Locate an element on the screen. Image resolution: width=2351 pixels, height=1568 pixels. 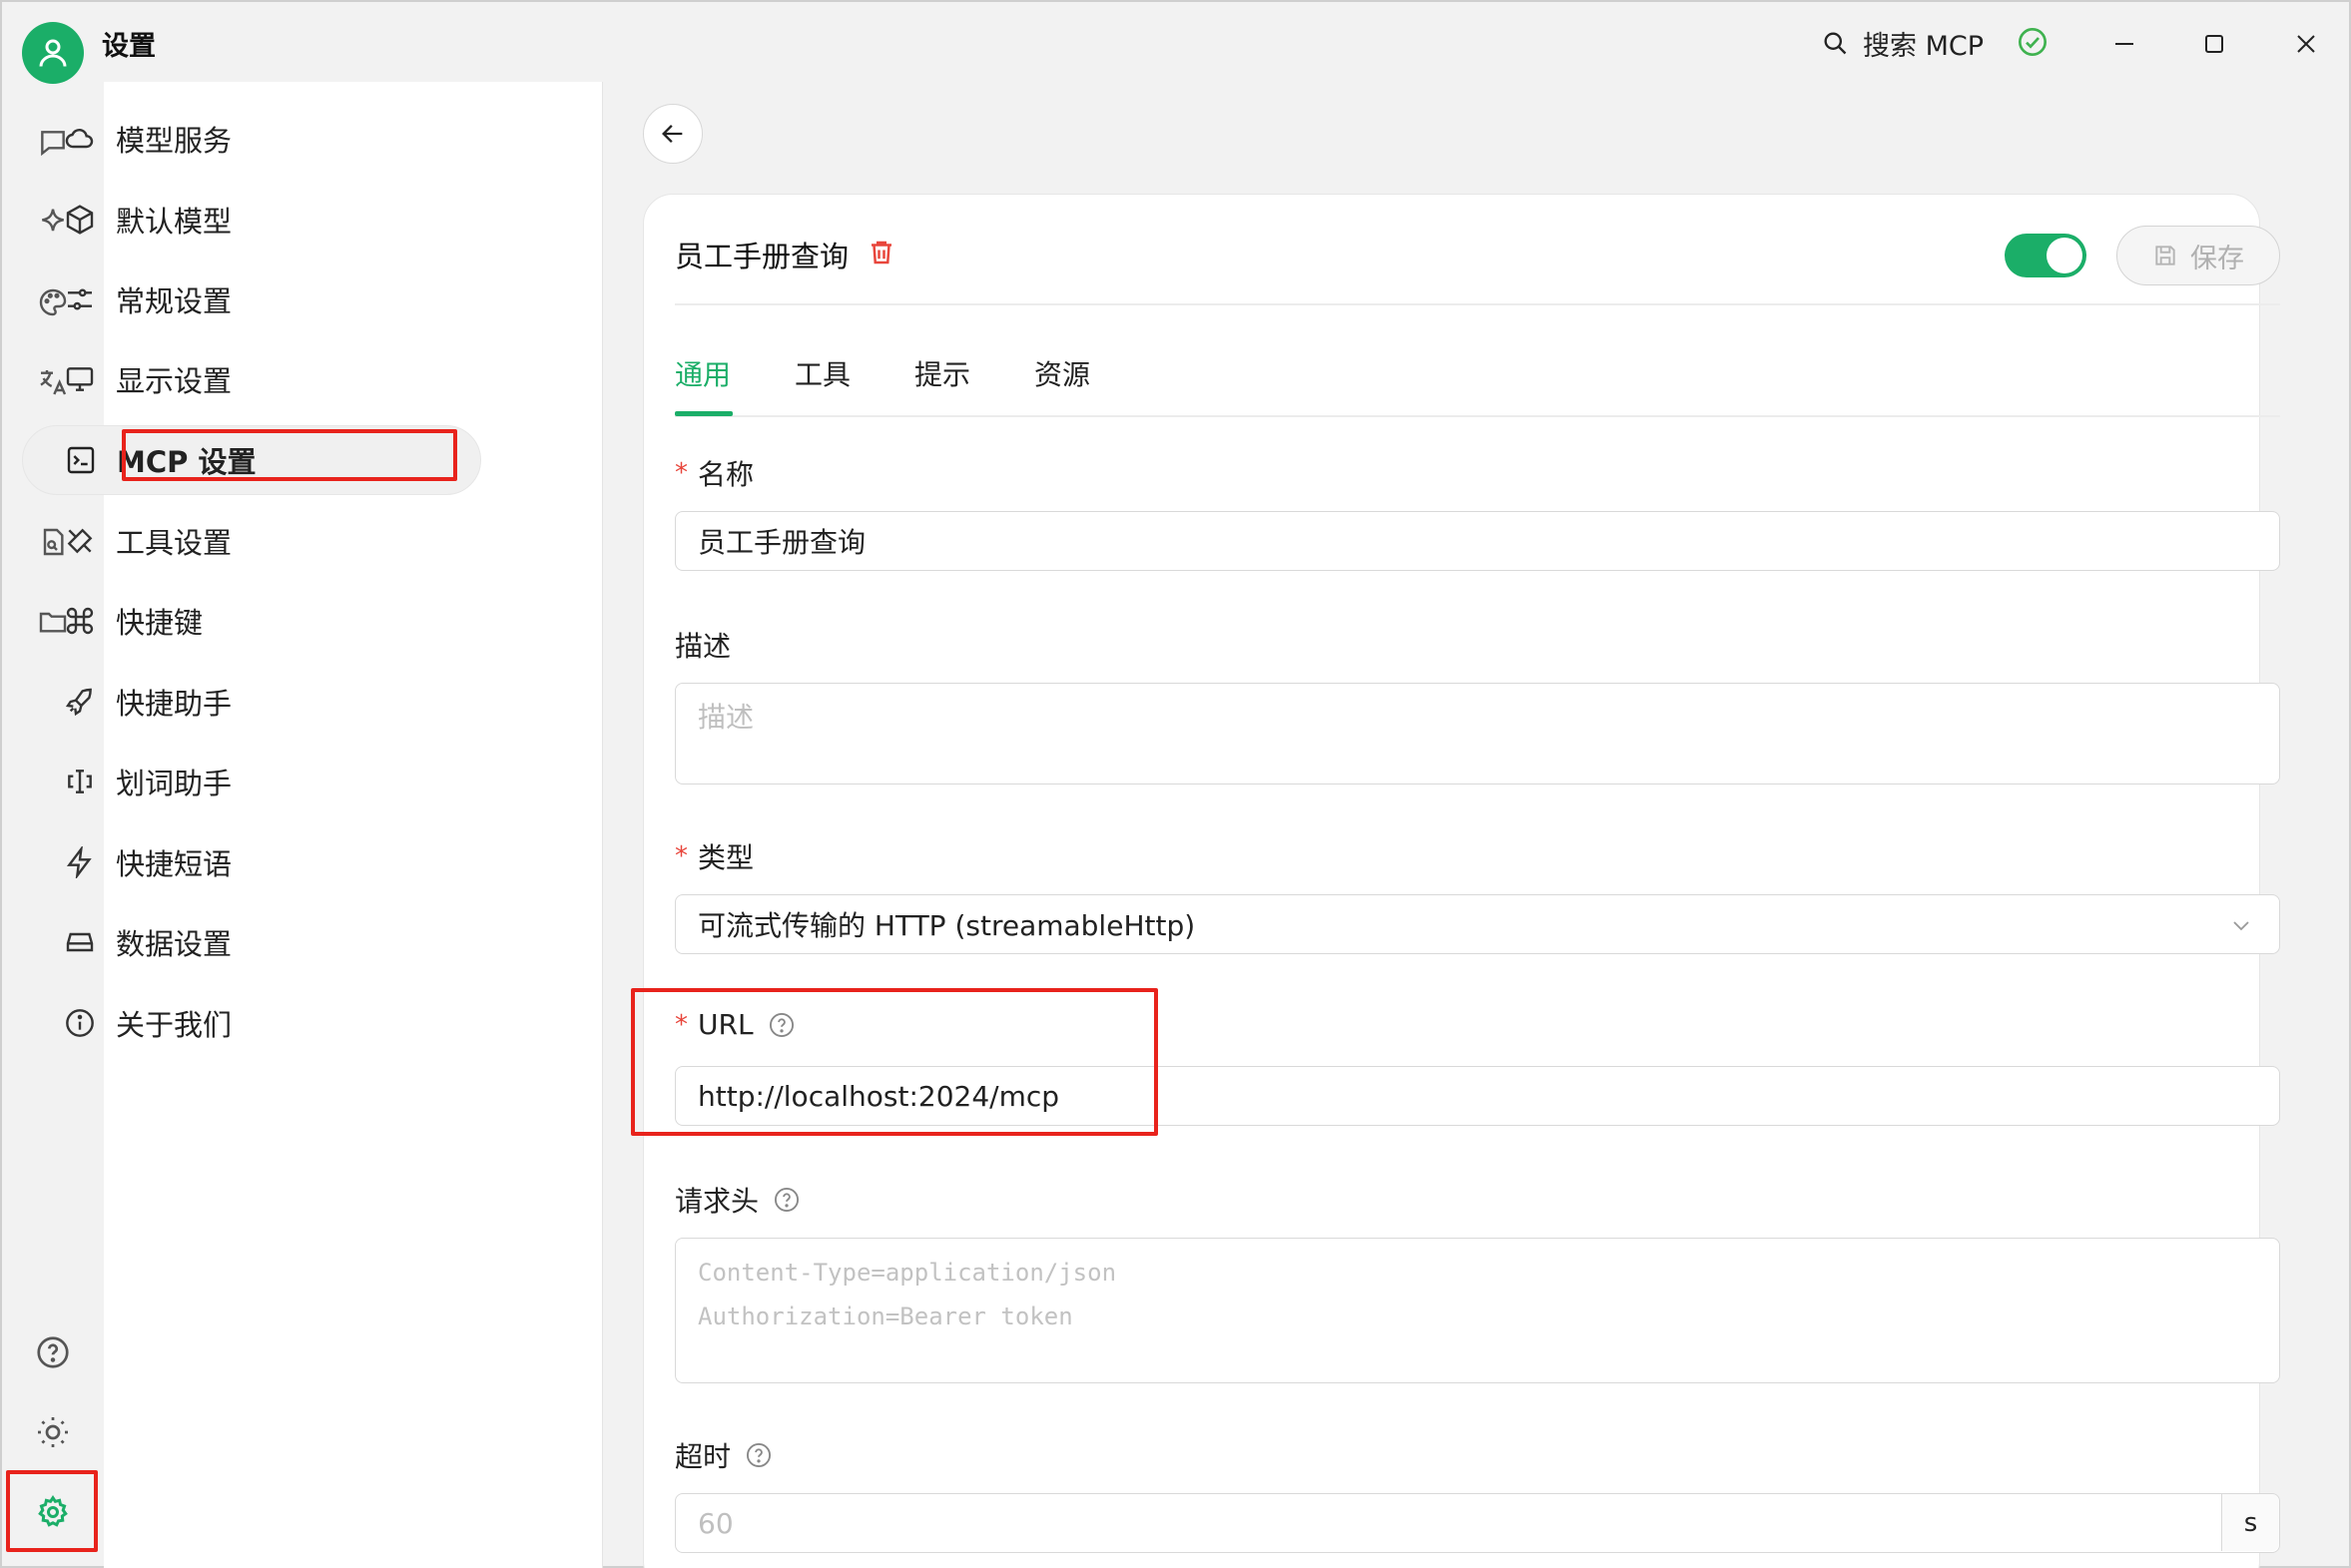
maximize-icon is located at coordinates (2214, 44).